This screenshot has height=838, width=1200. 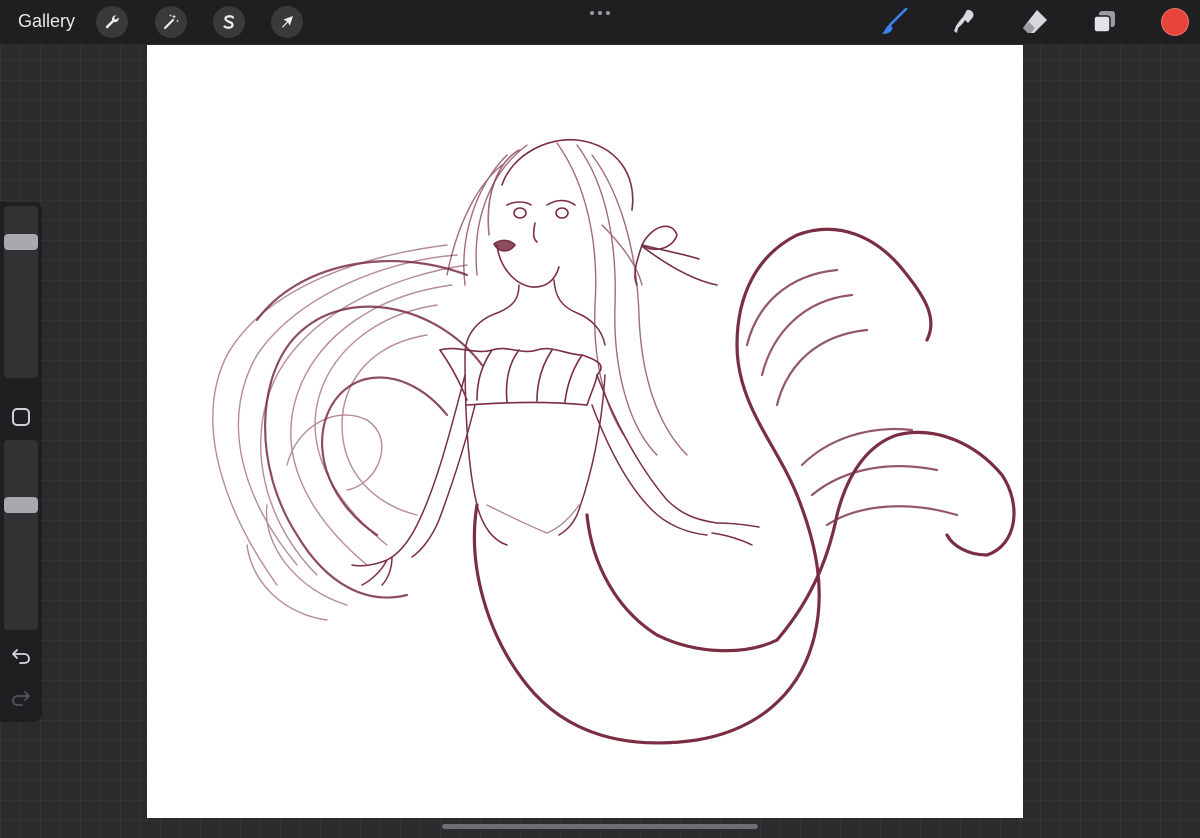 What do you see at coordinates (21, 417) in the screenshot?
I see `modify-button` at bounding box center [21, 417].